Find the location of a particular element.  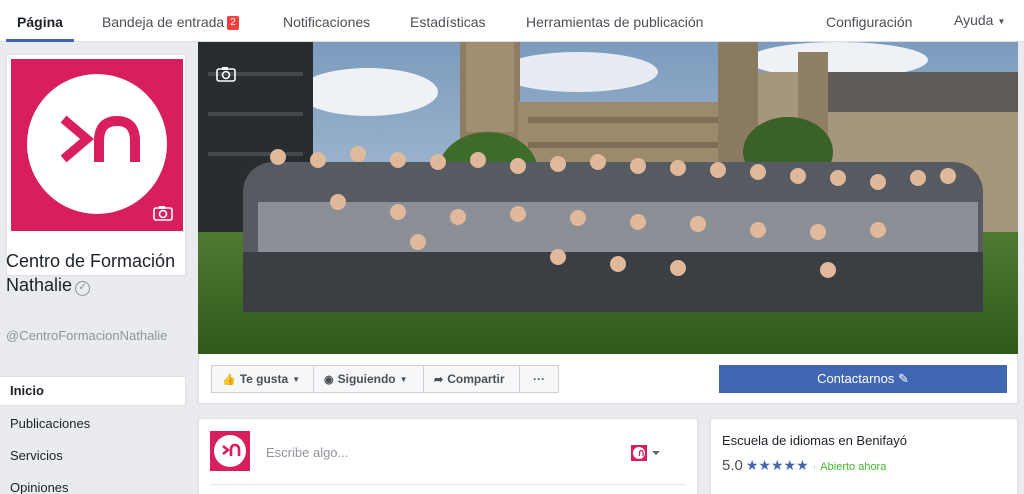

share-label: Compartir is located at coordinates (476, 379).